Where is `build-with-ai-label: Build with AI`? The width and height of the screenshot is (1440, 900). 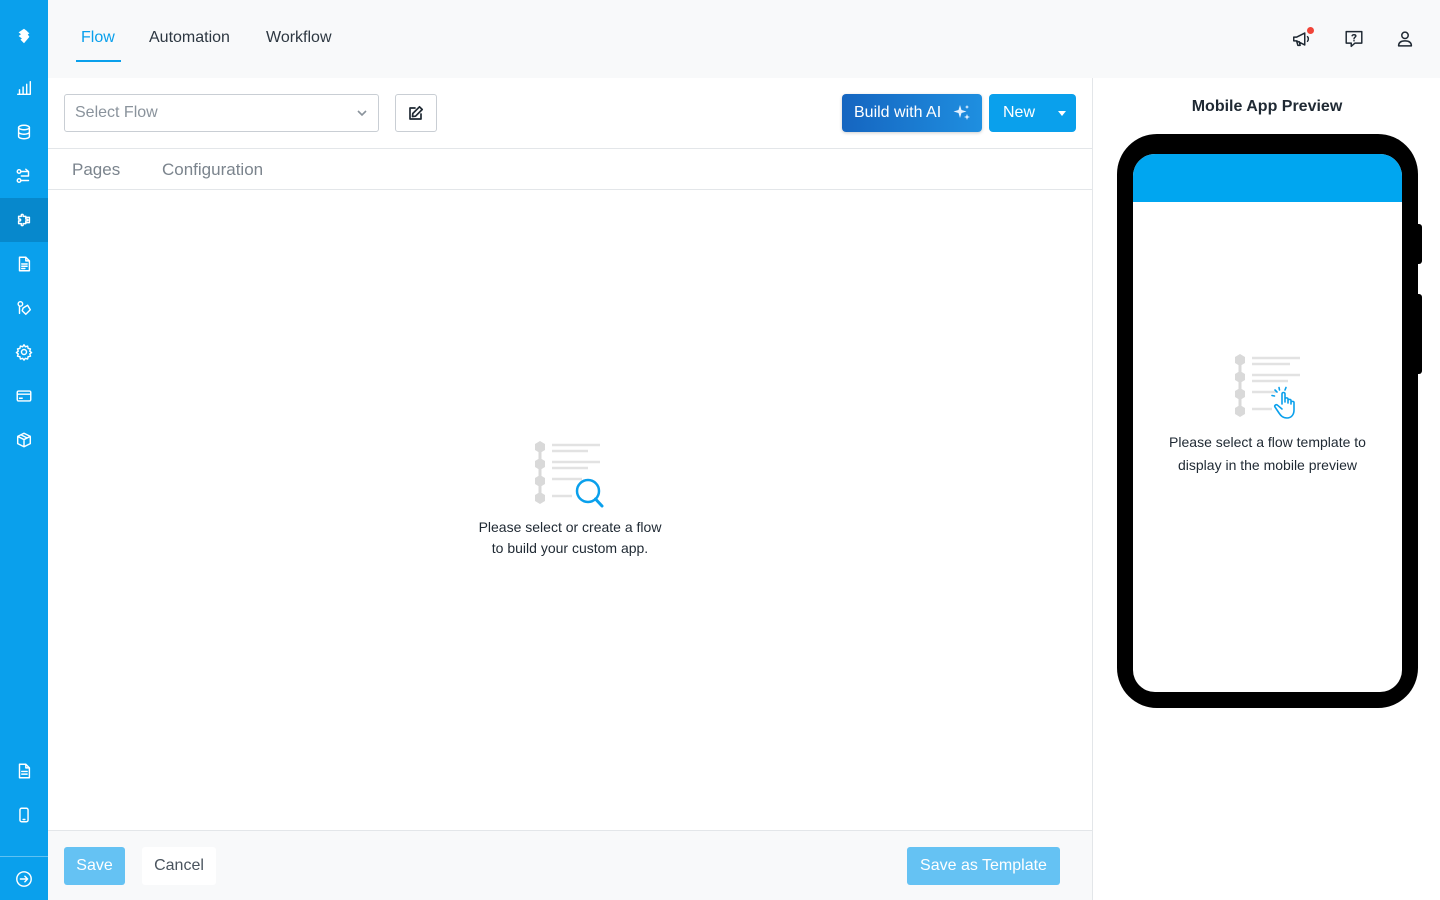
build-with-ai-label: Build with AI is located at coordinates (898, 112).